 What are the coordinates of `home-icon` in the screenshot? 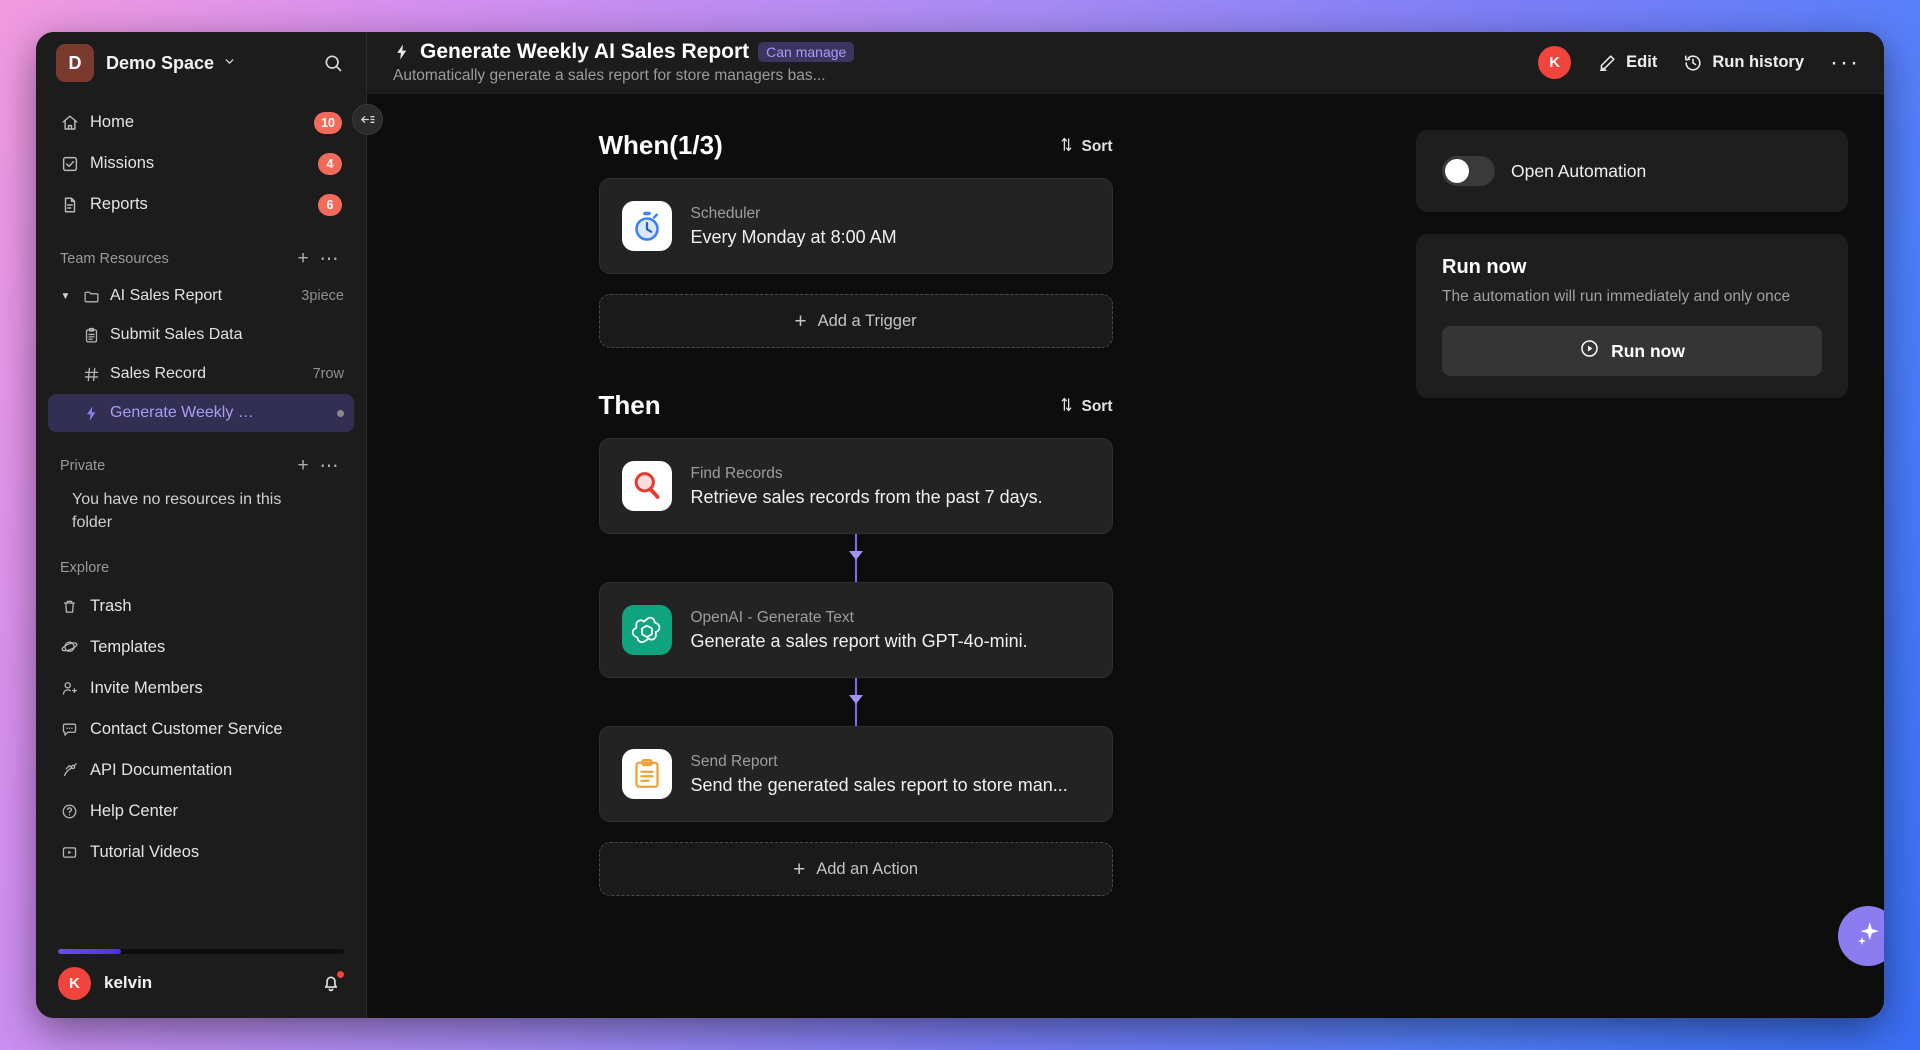 It's located at (69, 122).